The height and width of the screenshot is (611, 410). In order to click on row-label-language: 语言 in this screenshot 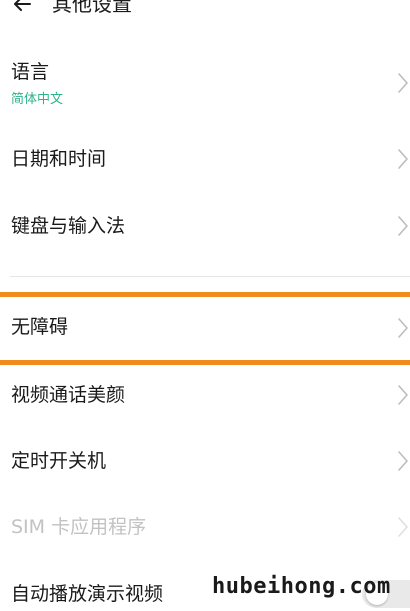, I will do `click(30, 72)`.